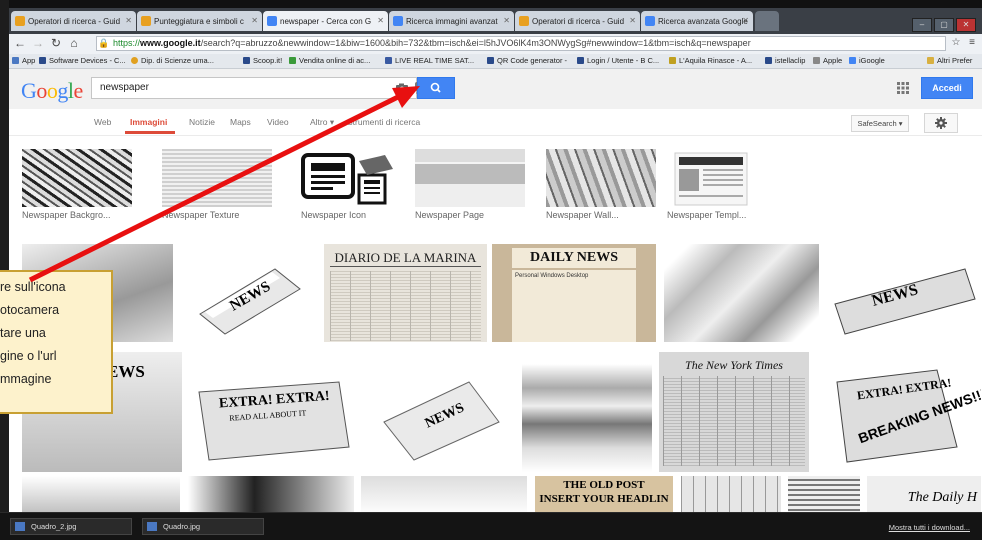 Image resolution: width=982 pixels, height=540 pixels. I want to click on home-icon: ⌂, so click(74, 43).